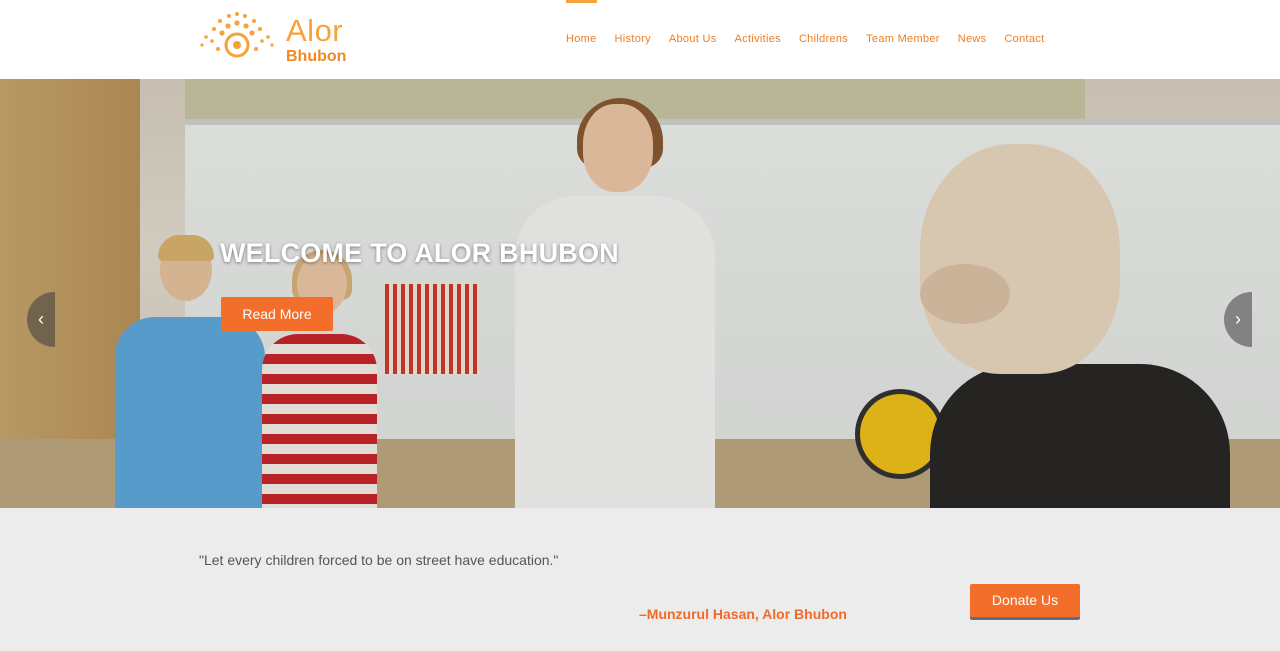 This screenshot has height=651, width=1280. What do you see at coordinates (823, 39) in the screenshot?
I see `nav-item-childrens: Childrens` at bounding box center [823, 39].